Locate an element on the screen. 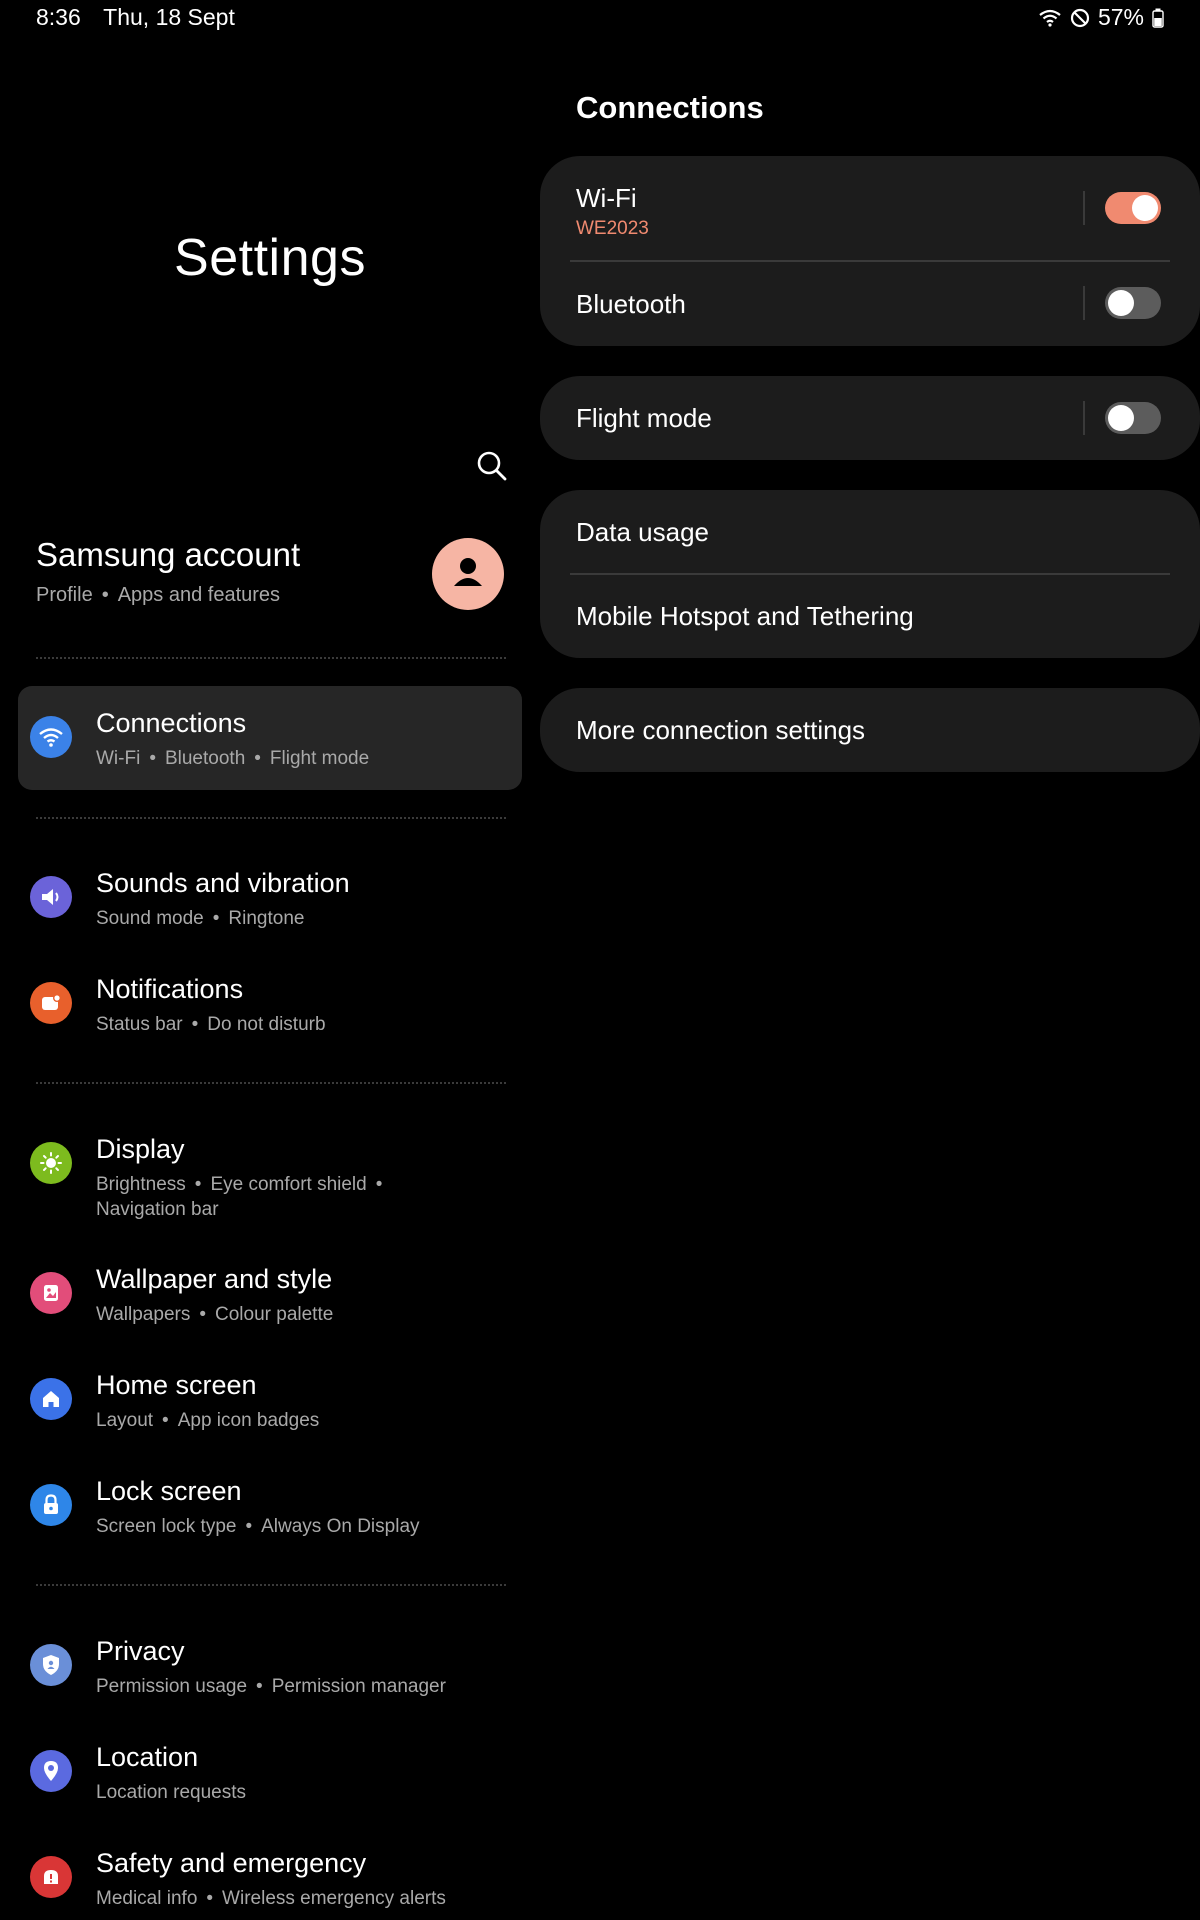 This screenshot has height=1920, width=1200. menu-item-notifications: Notifications Status bar • Do not disturb is located at coordinates (270, 1004).